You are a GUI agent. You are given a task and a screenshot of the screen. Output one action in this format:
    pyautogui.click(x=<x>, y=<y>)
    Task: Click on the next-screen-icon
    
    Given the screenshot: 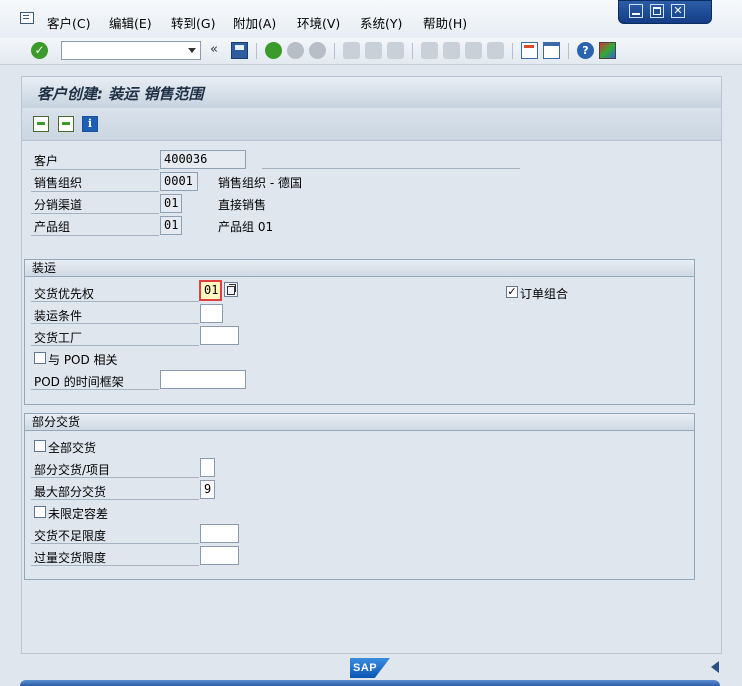 What is the action you would take?
    pyautogui.click(x=66, y=124)
    